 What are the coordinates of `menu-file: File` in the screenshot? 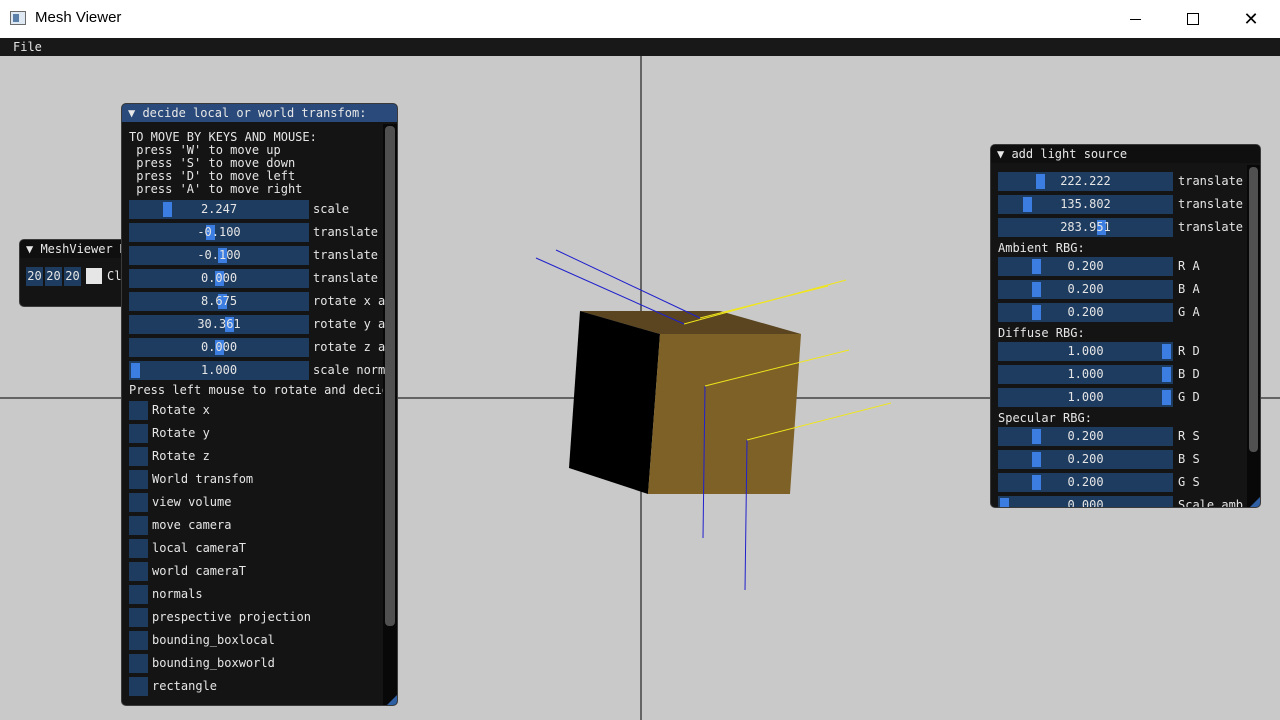 It's located at (27, 47).